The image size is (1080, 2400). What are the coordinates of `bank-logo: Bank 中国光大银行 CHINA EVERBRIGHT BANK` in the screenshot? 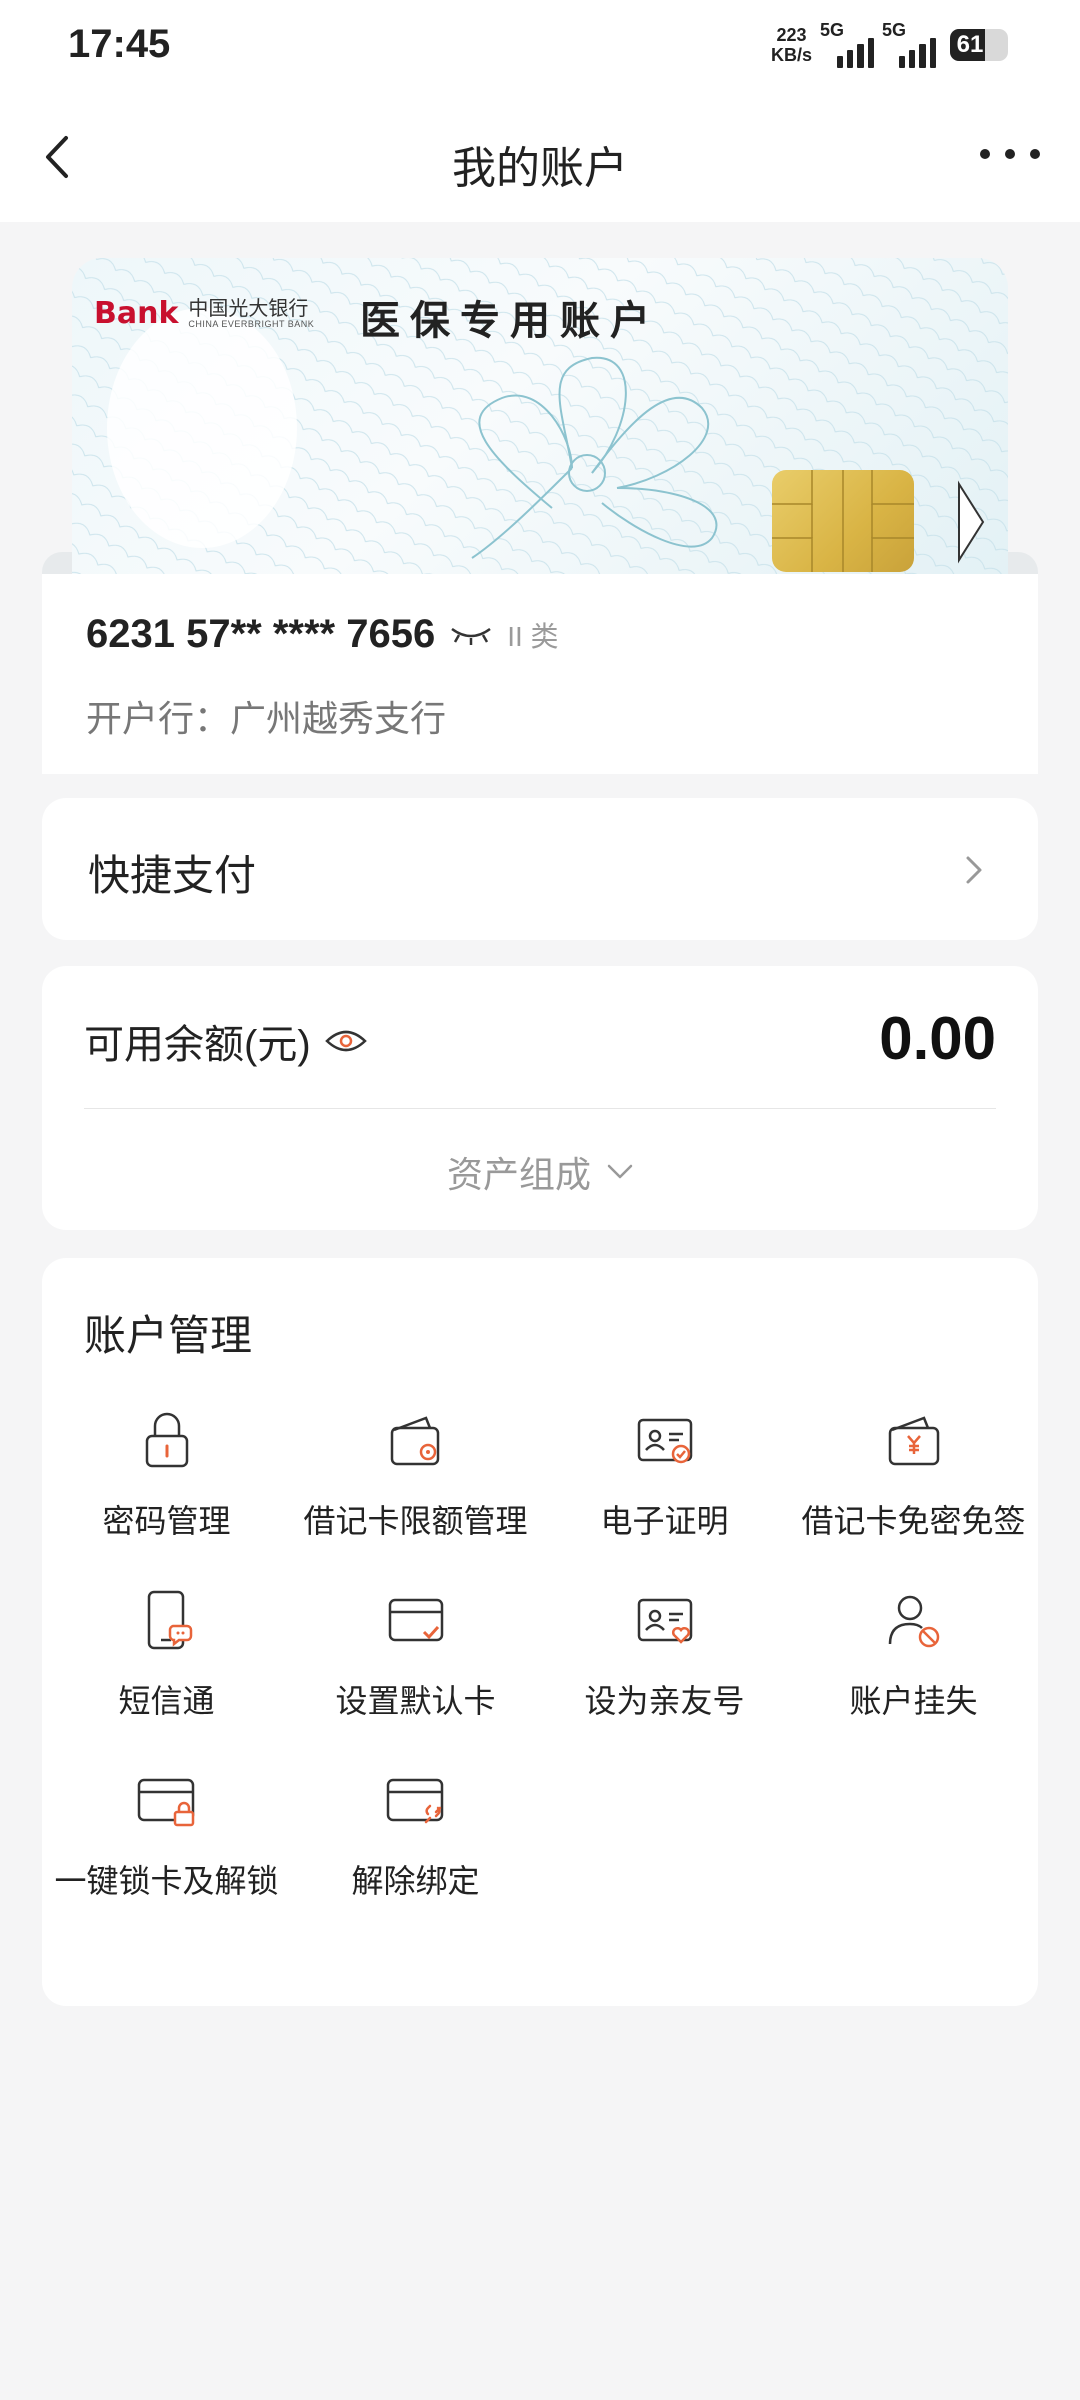 It's located at (204, 313).